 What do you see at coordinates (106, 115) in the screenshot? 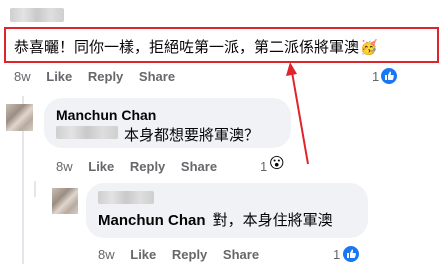
I see `reply-author: Manchun Chan` at bounding box center [106, 115].